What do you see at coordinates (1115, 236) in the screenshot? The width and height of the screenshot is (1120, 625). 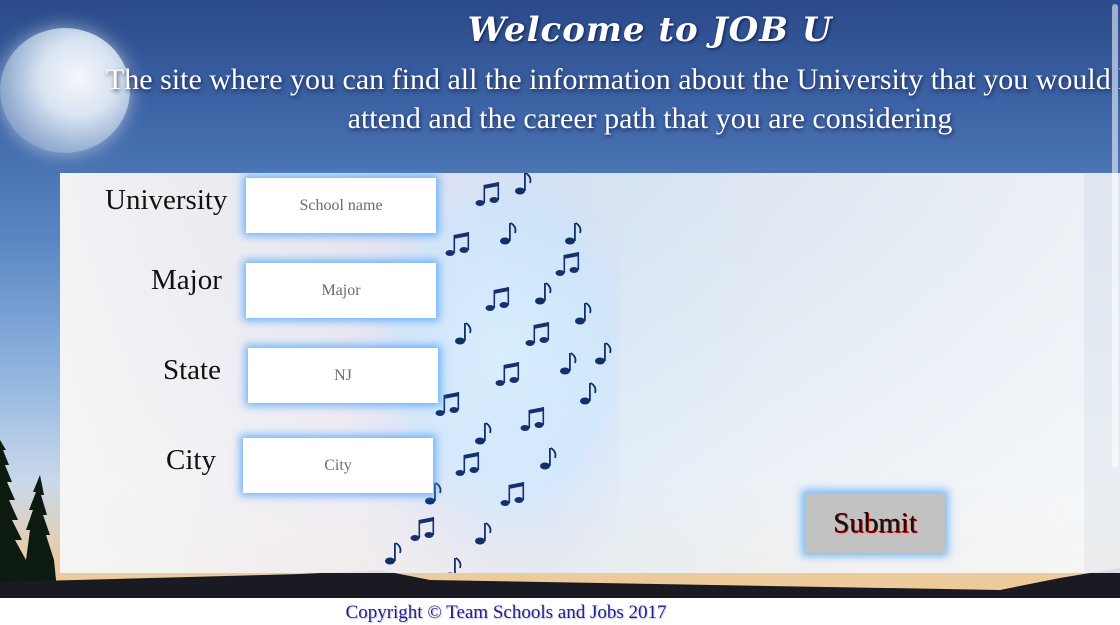 I see `scrollbar-thumb` at bounding box center [1115, 236].